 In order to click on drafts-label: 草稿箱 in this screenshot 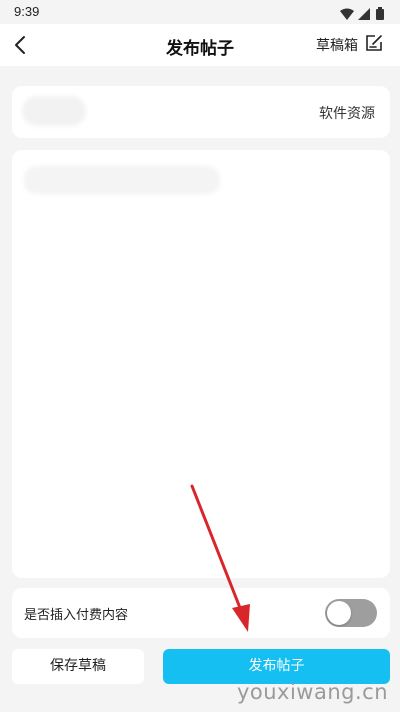, I will do `click(337, 46)`.